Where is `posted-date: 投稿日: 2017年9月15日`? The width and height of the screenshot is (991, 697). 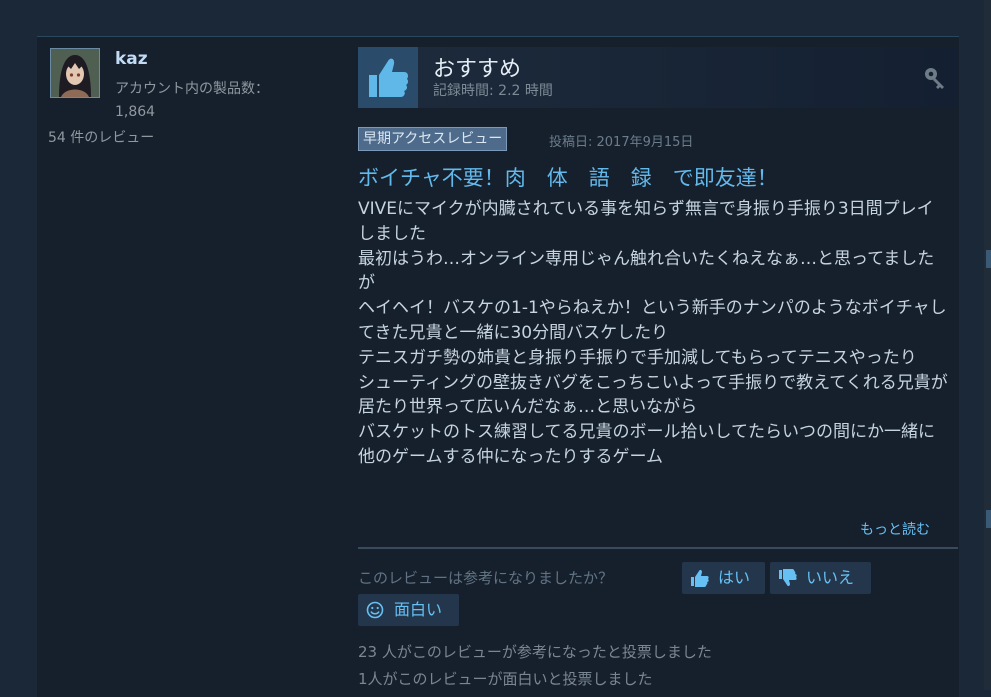 posted-date: 投稿日: 2017年9月15日 is located at coordinates (621, 142).